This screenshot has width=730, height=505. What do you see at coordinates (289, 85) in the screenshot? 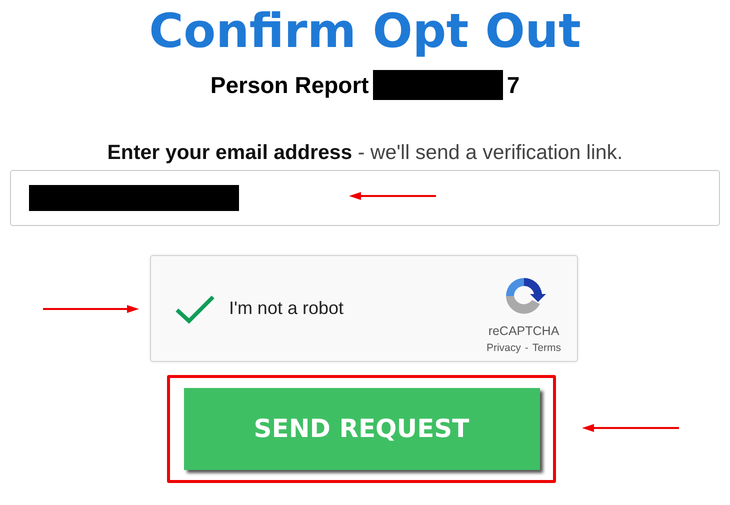
I see `report-label: Person Report` at bounding box center [289, 85].